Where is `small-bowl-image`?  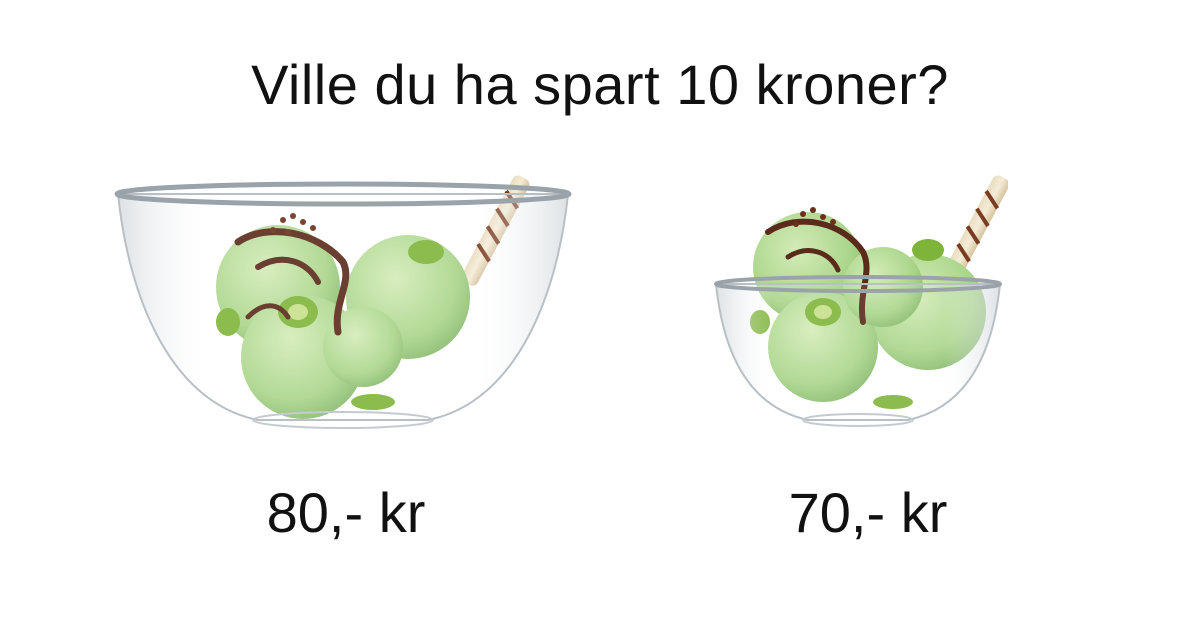
small-bowl-image is located at coordinates (859, 302).